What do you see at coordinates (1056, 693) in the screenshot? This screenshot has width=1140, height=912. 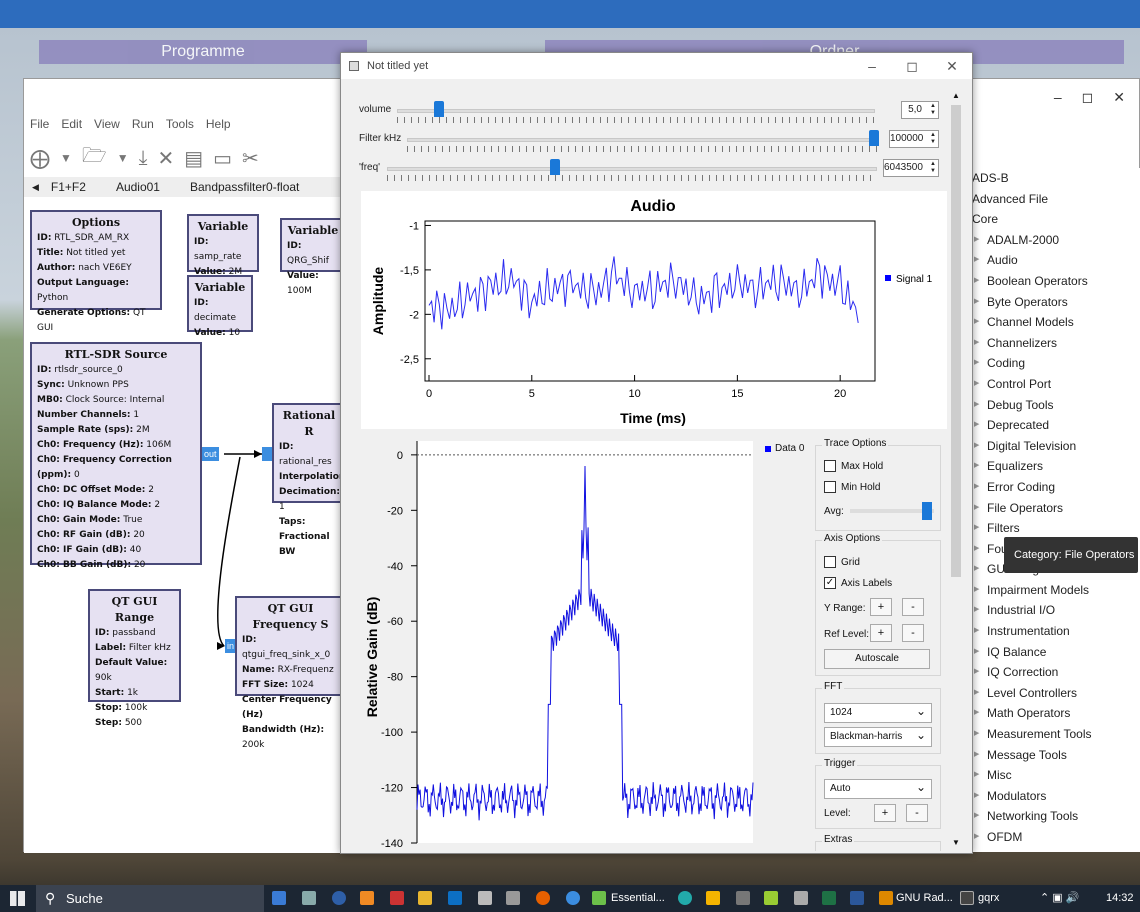 I see `library-subcategory: Level Controllers` at bounding box center [1056, 693].